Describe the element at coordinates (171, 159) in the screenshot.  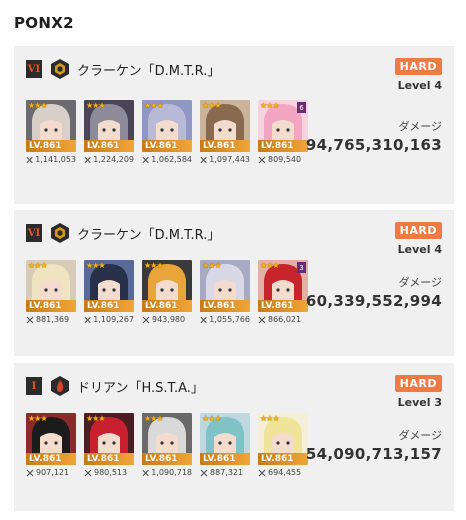
I see `unit-power-value: 1,062,584` at that location.